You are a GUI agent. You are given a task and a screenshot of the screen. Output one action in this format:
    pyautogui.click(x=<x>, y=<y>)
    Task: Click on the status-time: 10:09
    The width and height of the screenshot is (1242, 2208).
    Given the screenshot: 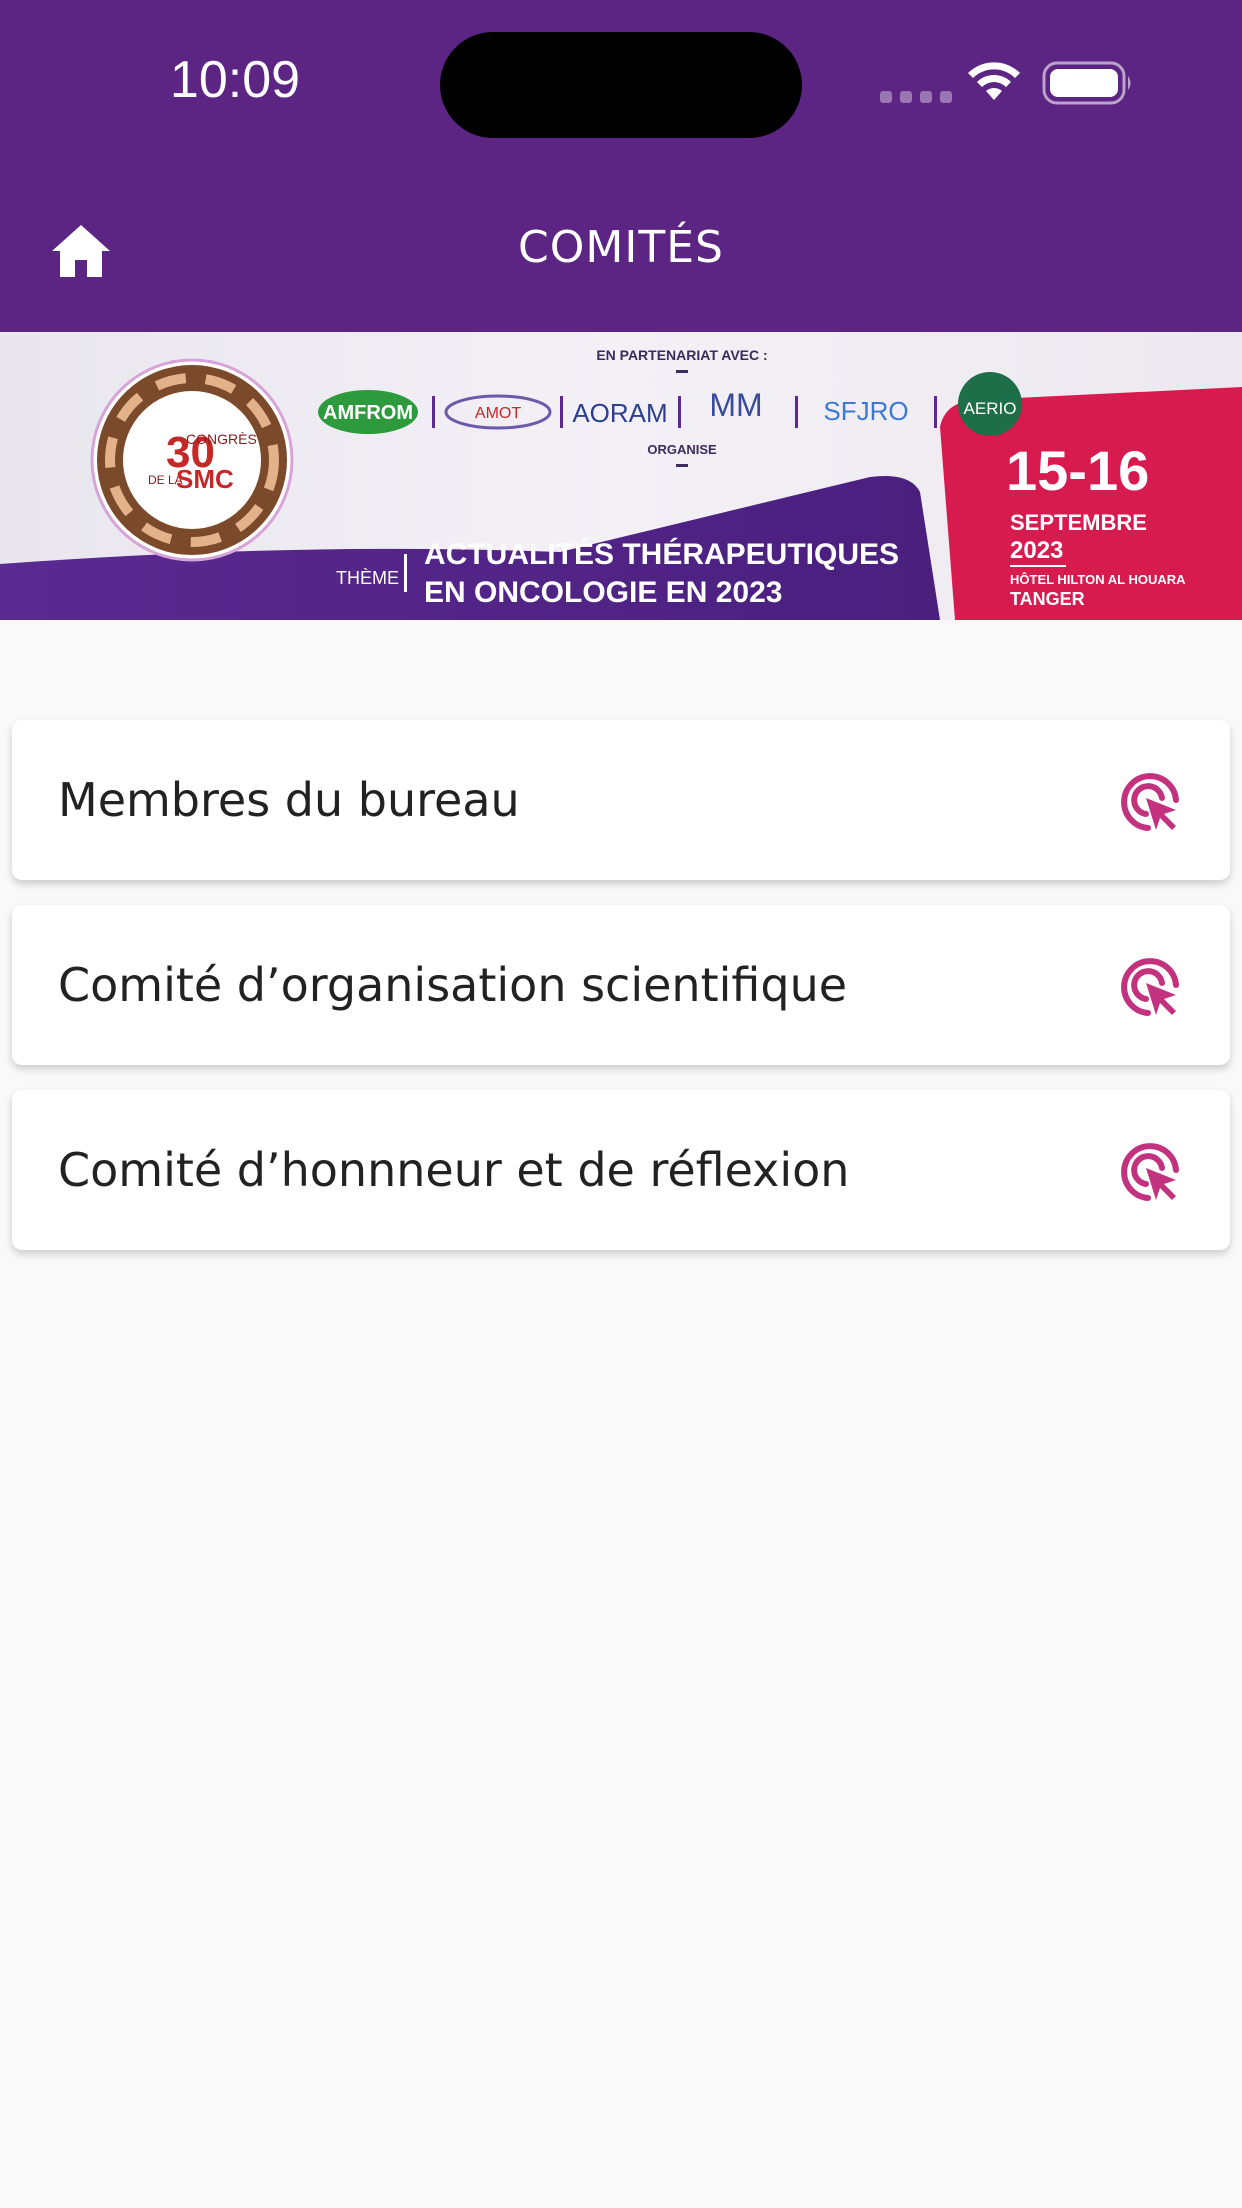 What is the action you would take?
    pyautogui.click(x=235, y=80)
    